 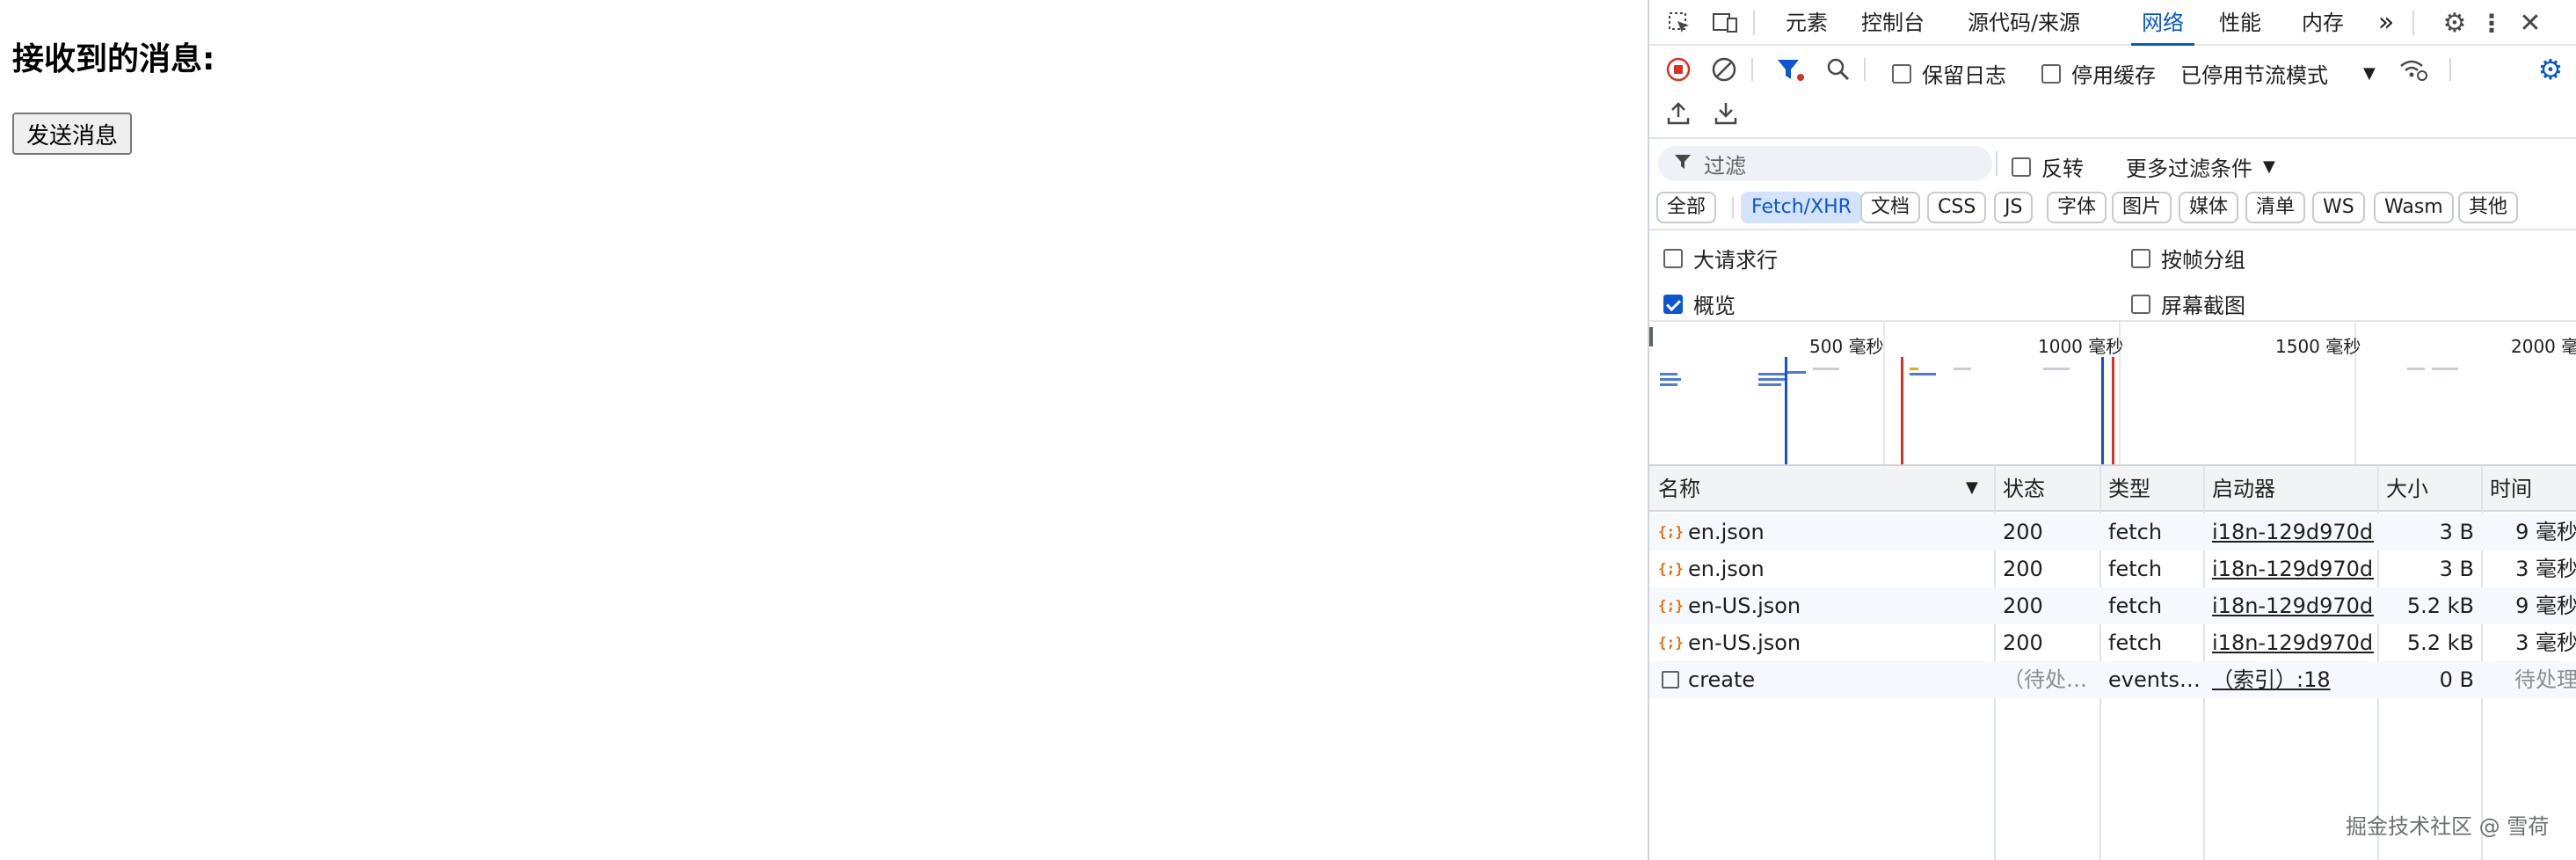 I want to click on network-settings-gear-icon: ⚙, so click(x=2550, y=69).